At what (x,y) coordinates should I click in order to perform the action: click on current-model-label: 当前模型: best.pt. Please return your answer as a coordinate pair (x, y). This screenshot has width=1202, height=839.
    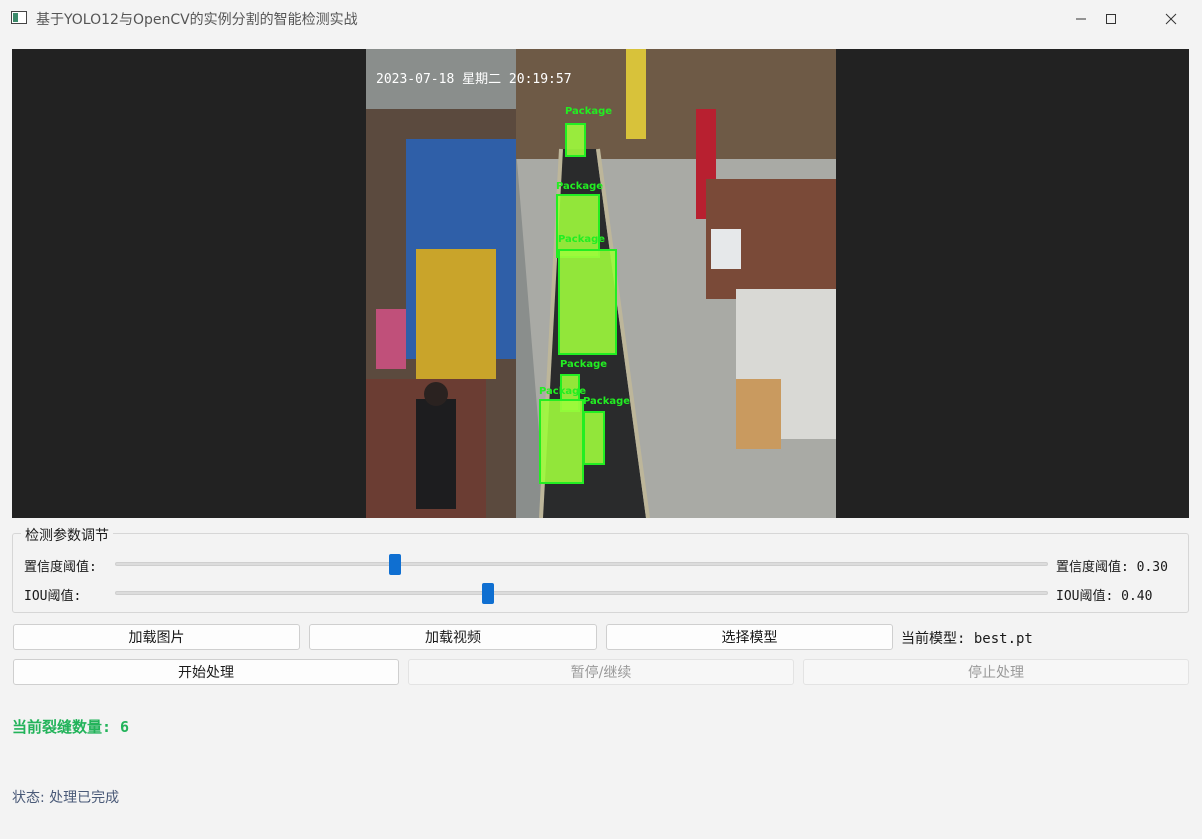
    Looking at the image, I should click on (967, 639).